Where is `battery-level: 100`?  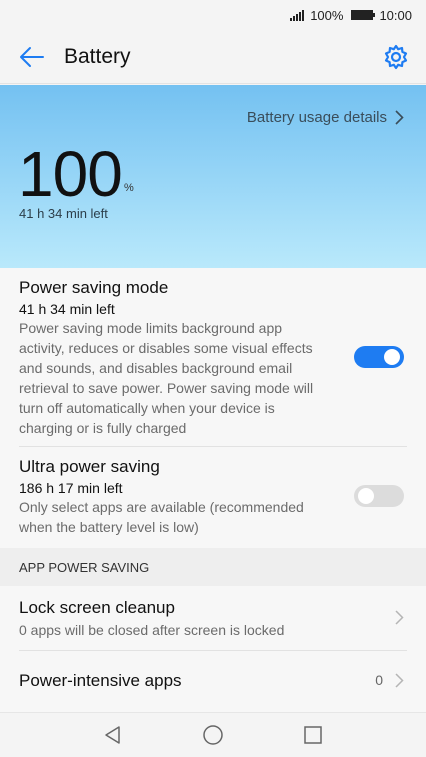 battery-level: 100 is located at coordinates (70, 174).